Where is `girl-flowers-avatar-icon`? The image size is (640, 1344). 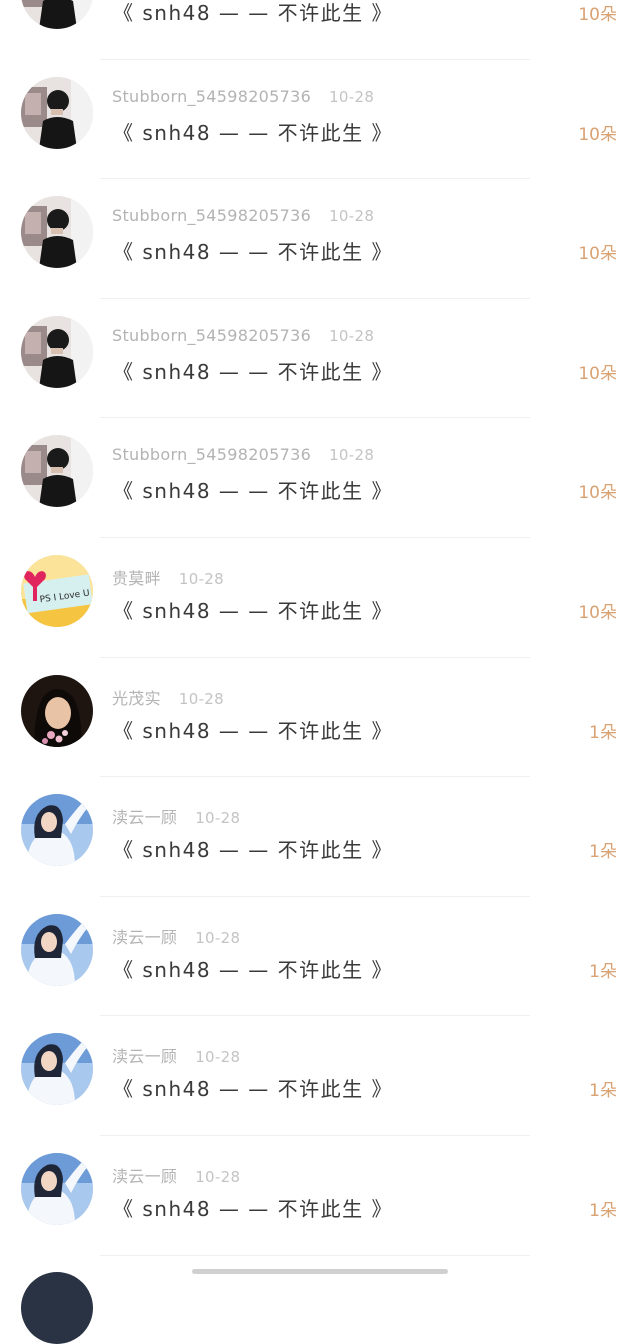
girl-flowers-avatar-icon is located at coordinates (57, 710).